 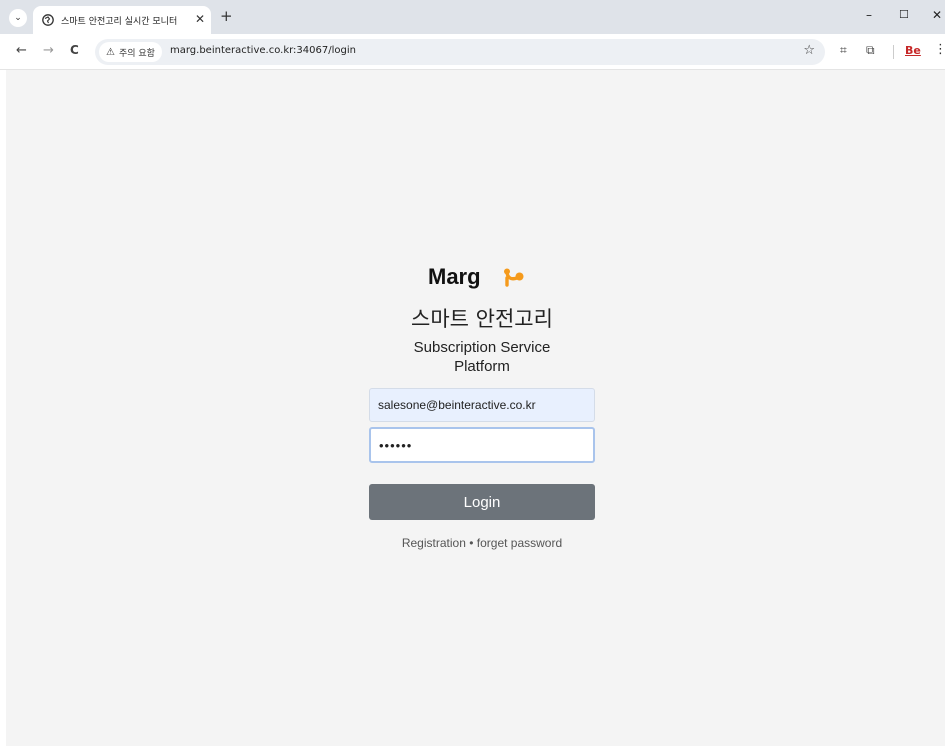 I want to click on logo-text: Marg, so click(x=454, y=276).